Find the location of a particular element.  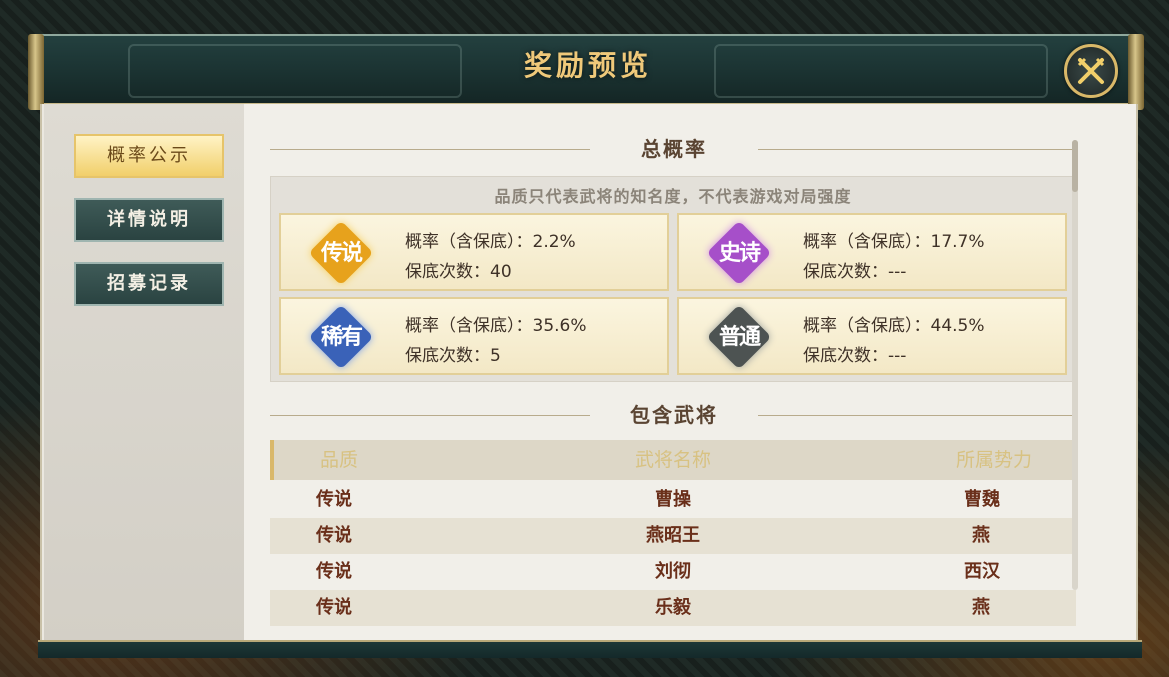

name-cell: 乐毅 is located at coordinates (673, 607).